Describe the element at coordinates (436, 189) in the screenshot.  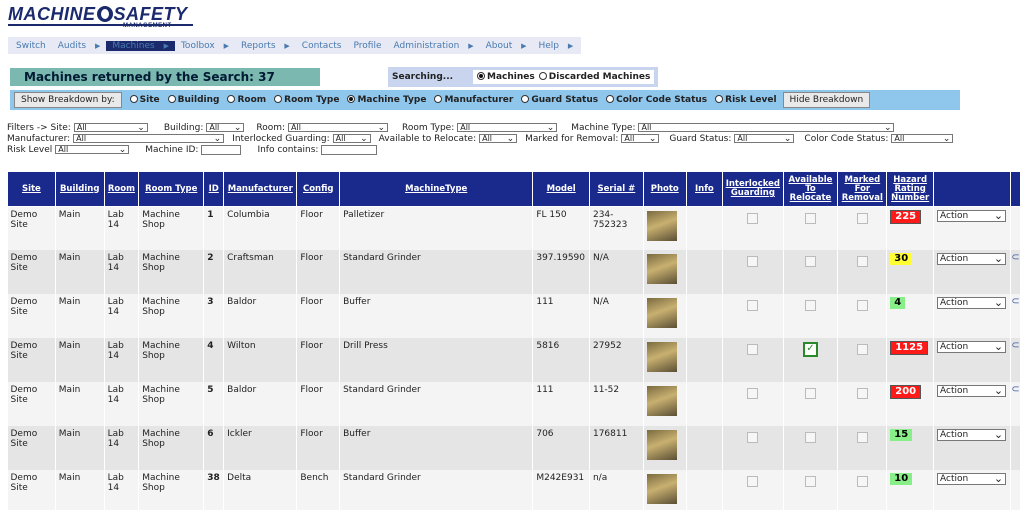
I see `column-header-machinetype: MachineType` at that location.